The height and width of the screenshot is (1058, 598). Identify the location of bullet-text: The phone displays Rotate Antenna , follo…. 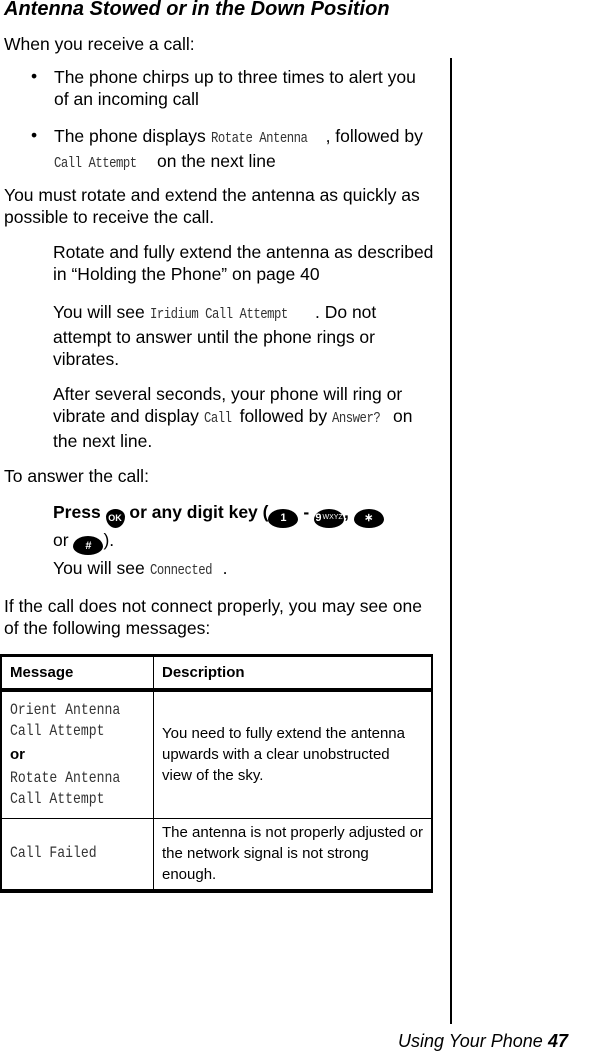
(244, 150).